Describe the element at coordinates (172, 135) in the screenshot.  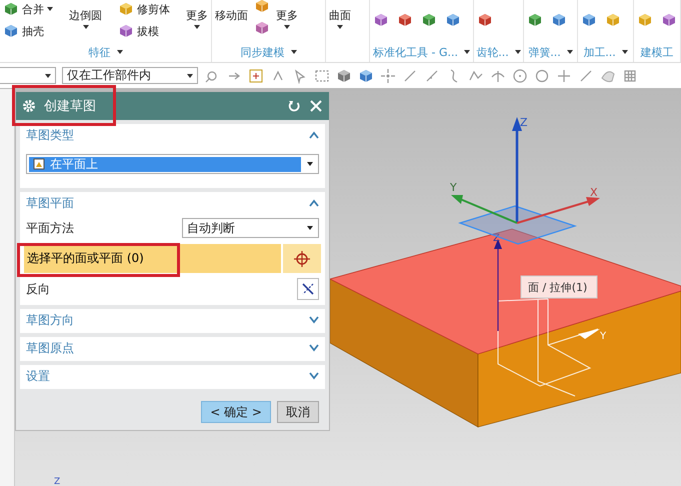
I see `section-header: 草图类型` at that location.